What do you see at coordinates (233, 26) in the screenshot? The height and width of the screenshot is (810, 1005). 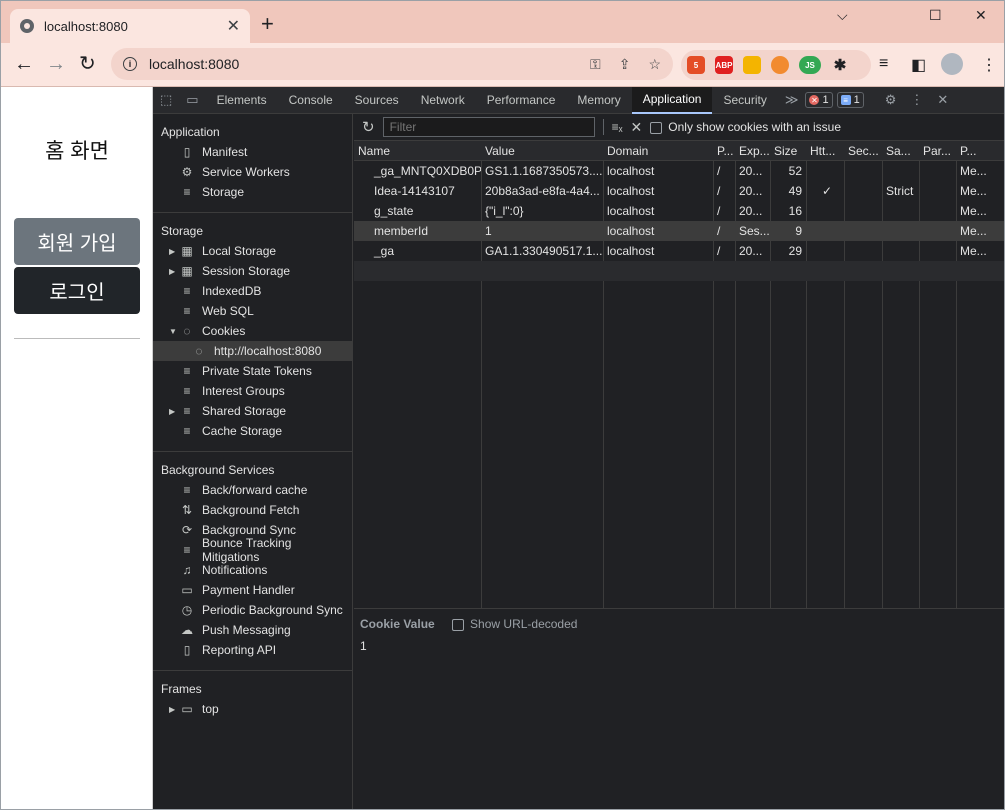 I see `close-tab-icon: ✕` at bounding box center [233, 26].